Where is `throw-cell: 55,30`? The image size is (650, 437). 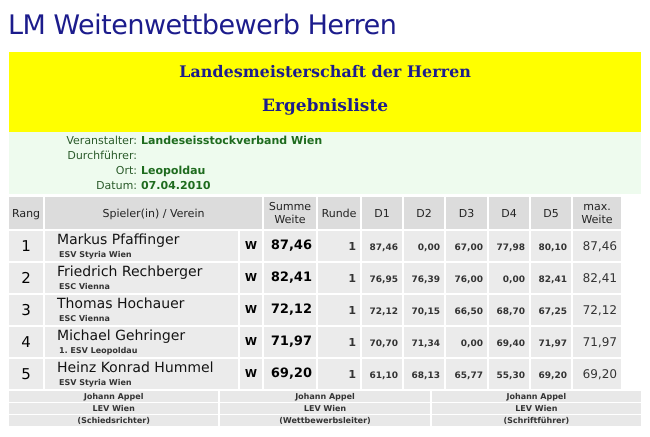 throw-cell: 55,30 is located at coordinates (509, 374).